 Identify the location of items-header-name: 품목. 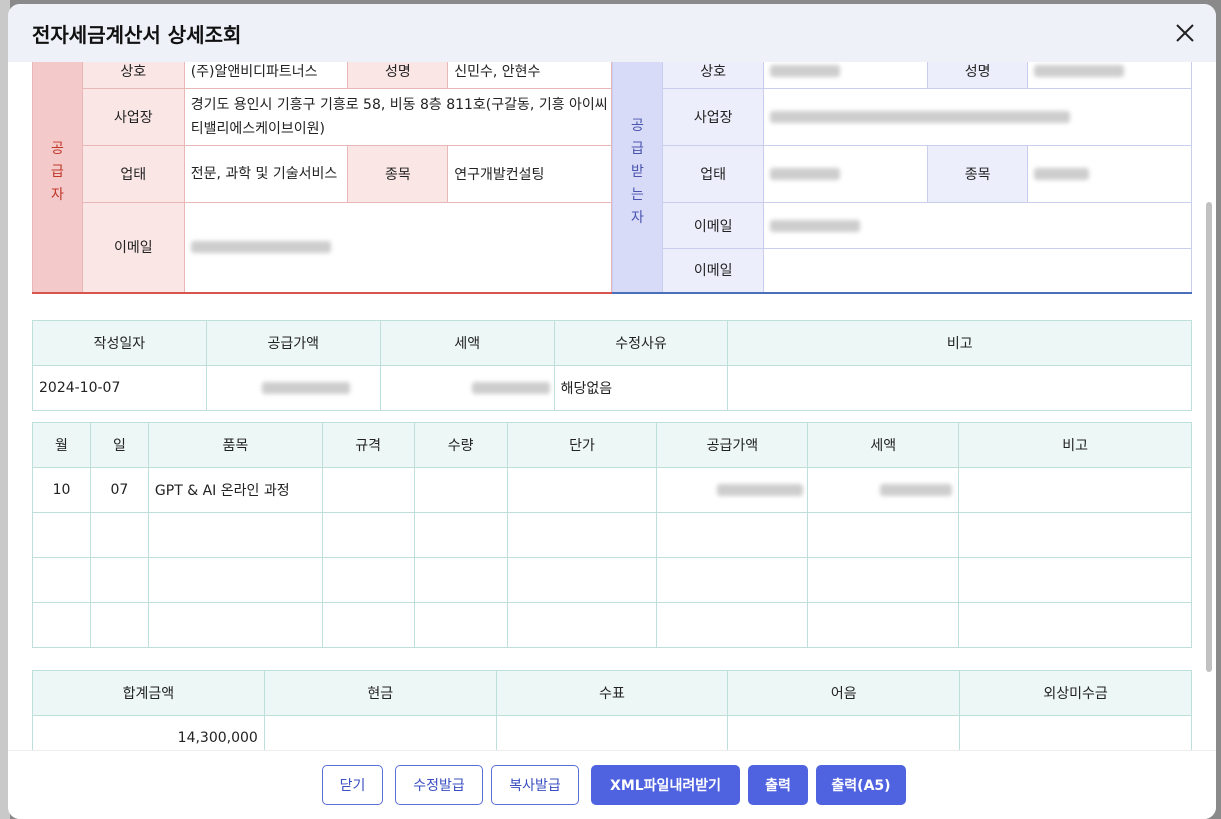
(235, 445).